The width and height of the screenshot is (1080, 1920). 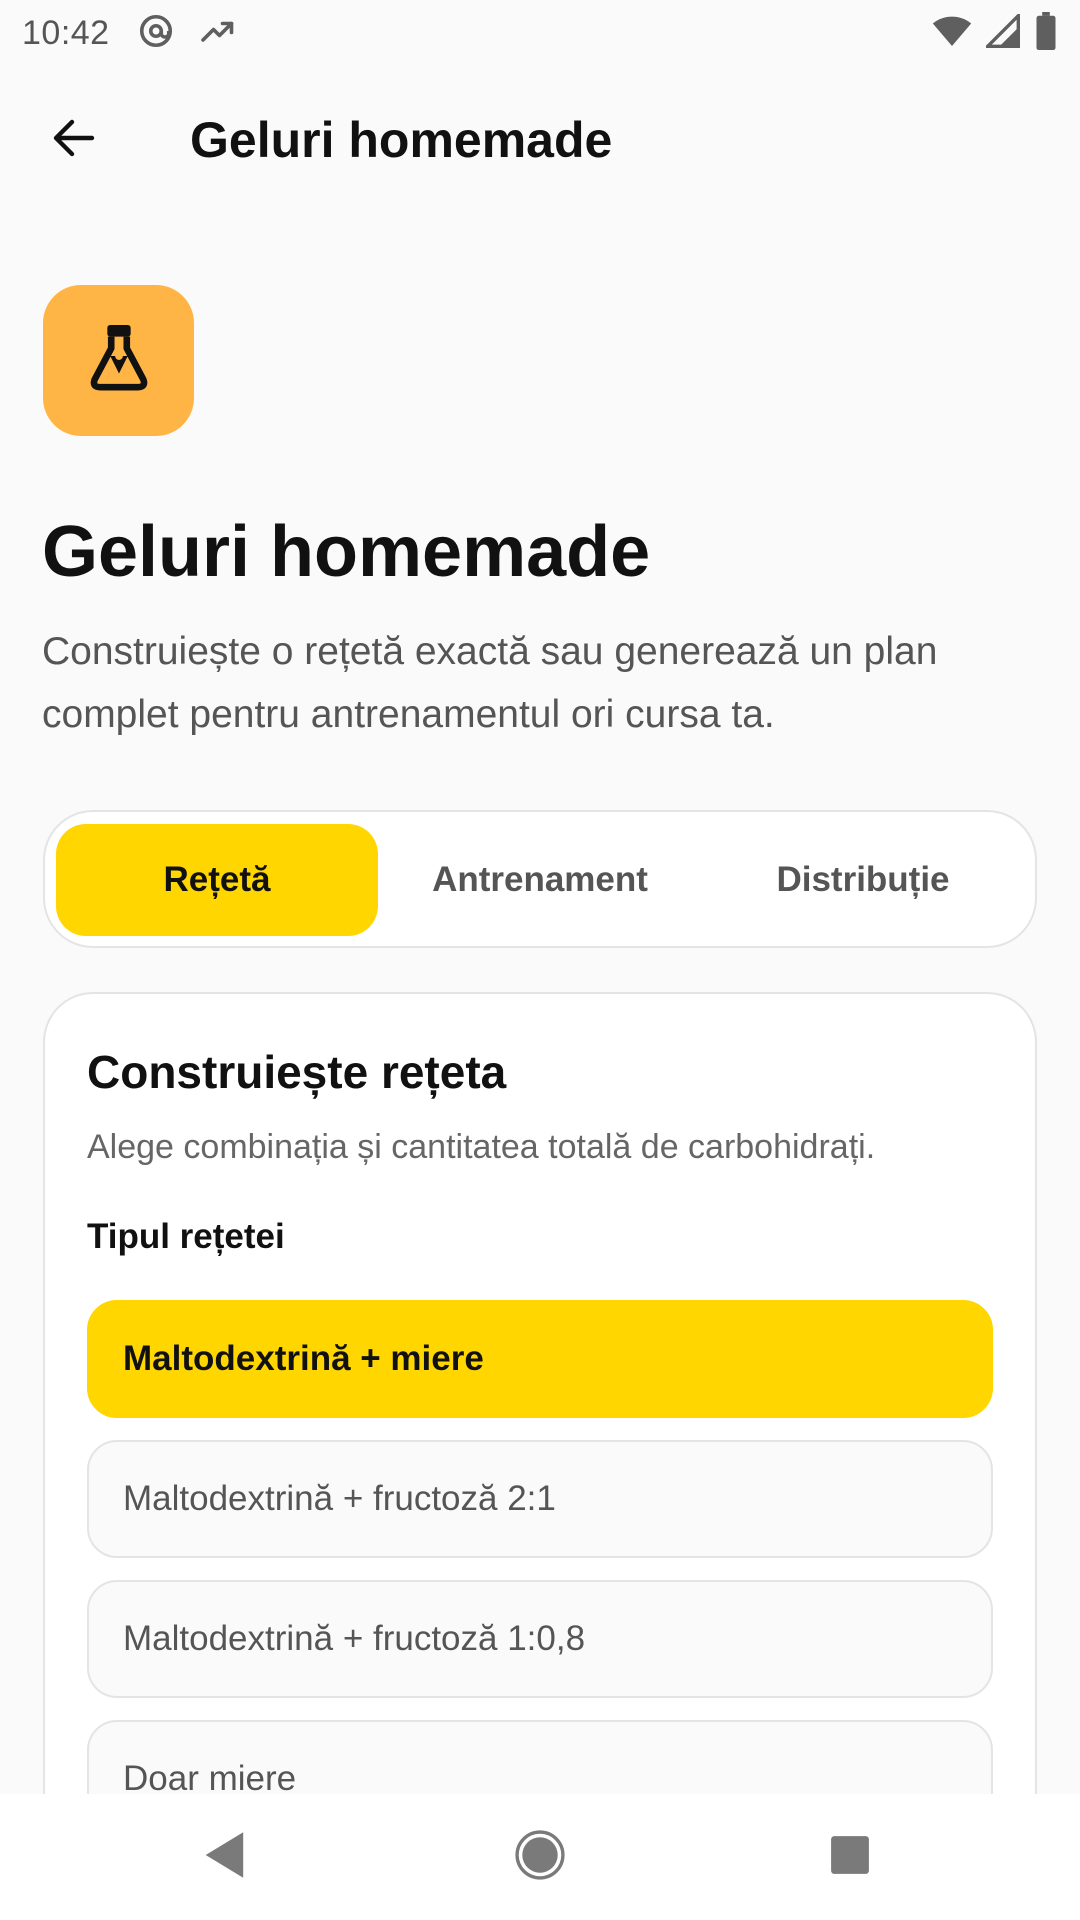 What do you see at coordinates (210, 1778) in the screenshot?
I see `option-label: Doar miere` at bounding box center [210, 1778].